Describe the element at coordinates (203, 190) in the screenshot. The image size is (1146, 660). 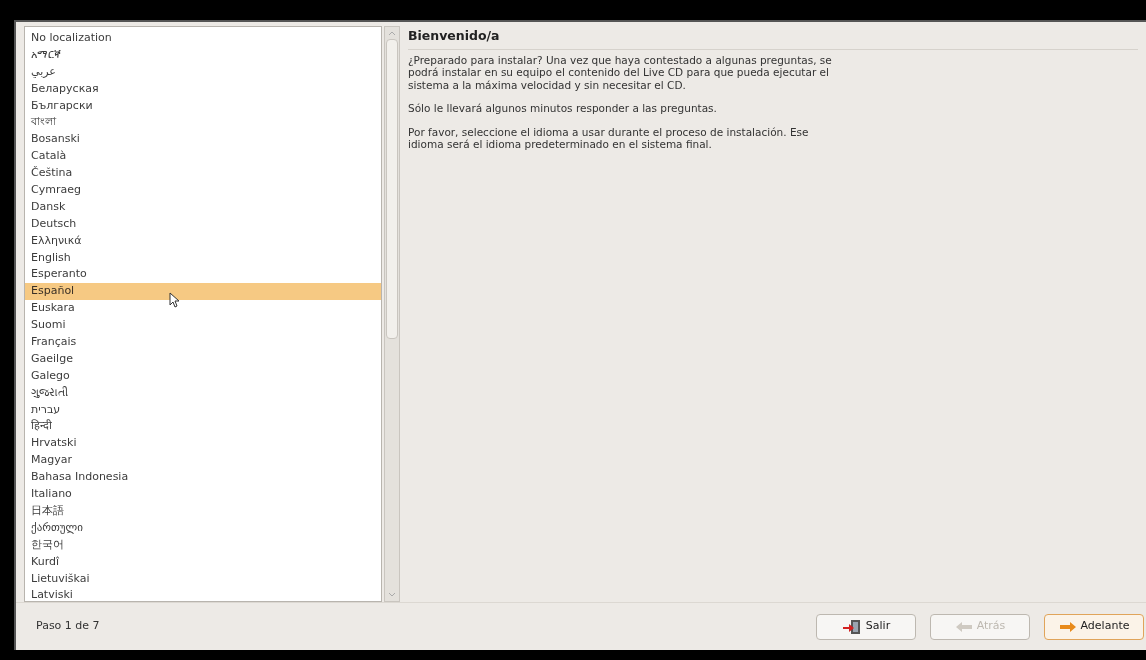
I see `language-item: Cymraeg` at that location.